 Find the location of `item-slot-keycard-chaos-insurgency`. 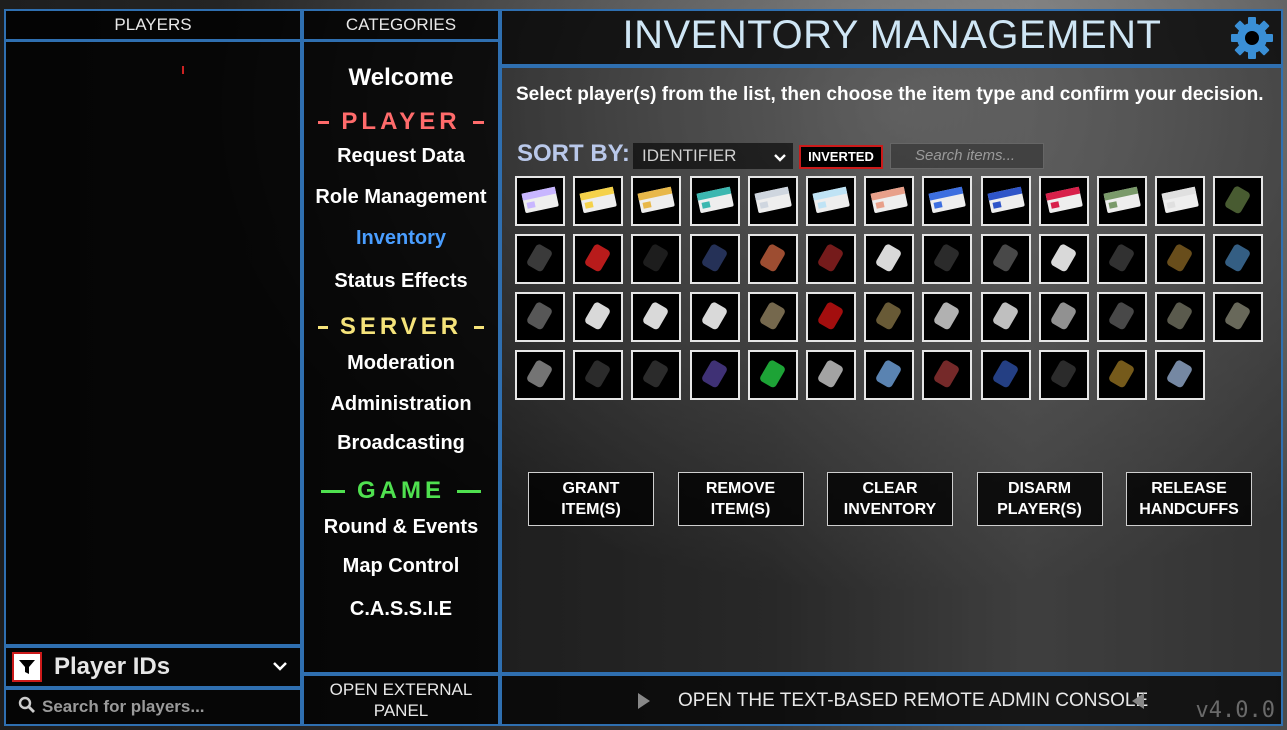

item-slot-keycard-chaos-insurgency is located at coordinates (1122, 201).